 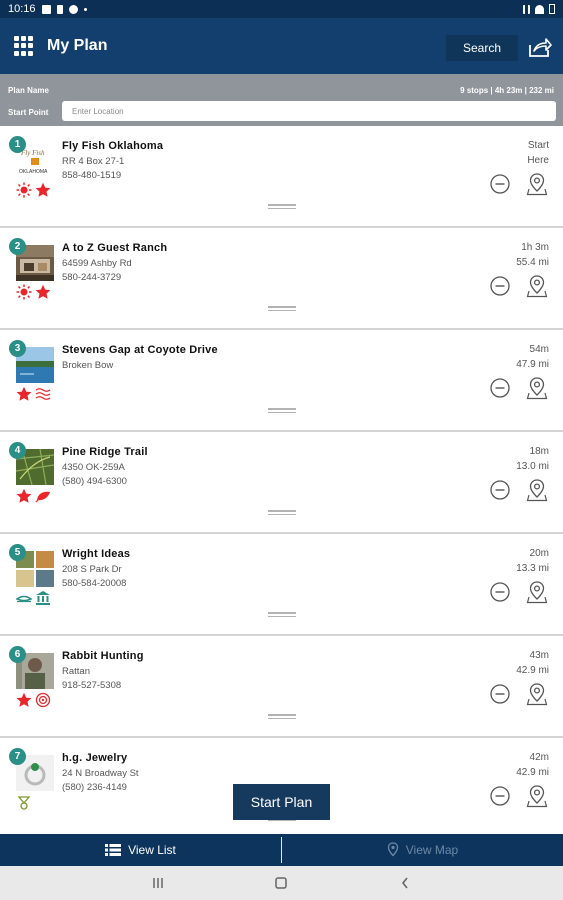 I want to click on stop-name: Fly Fish Oklahoma, so click(x=112, y=146).